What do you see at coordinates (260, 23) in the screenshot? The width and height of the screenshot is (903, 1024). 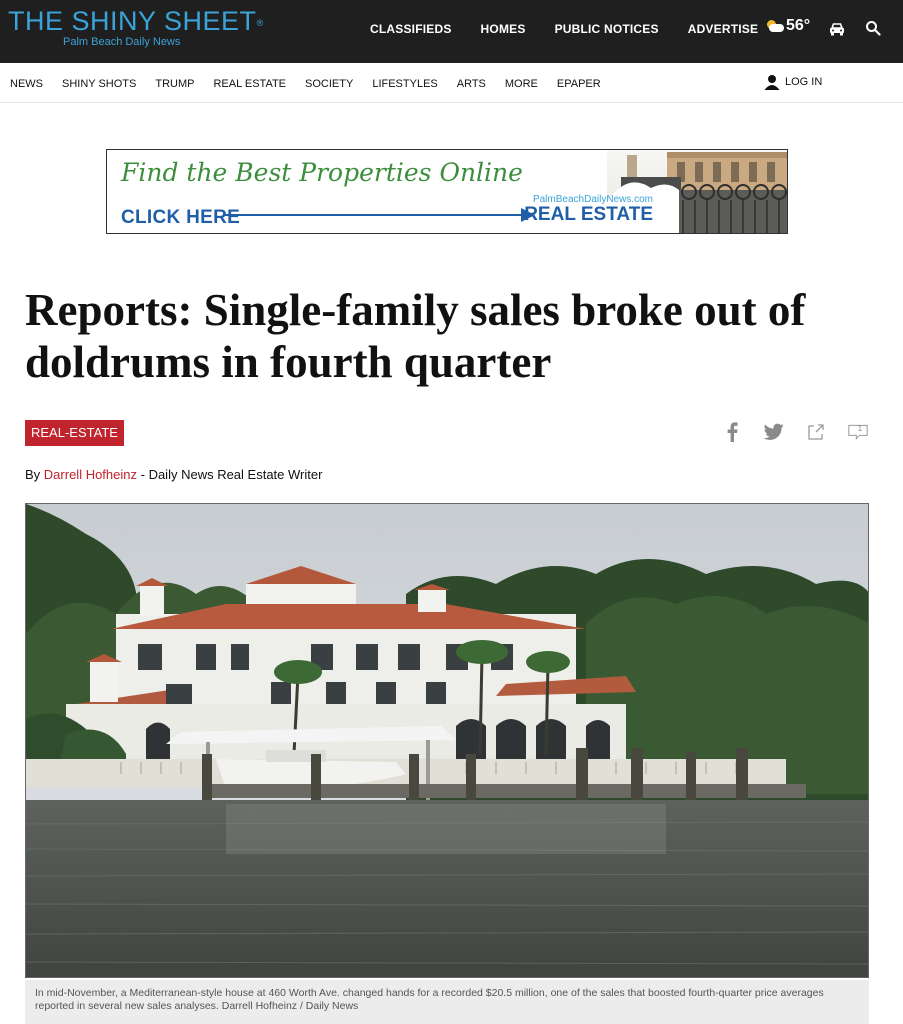 I see `logo-registered-mark: ®` at bounding box center [260, 23].